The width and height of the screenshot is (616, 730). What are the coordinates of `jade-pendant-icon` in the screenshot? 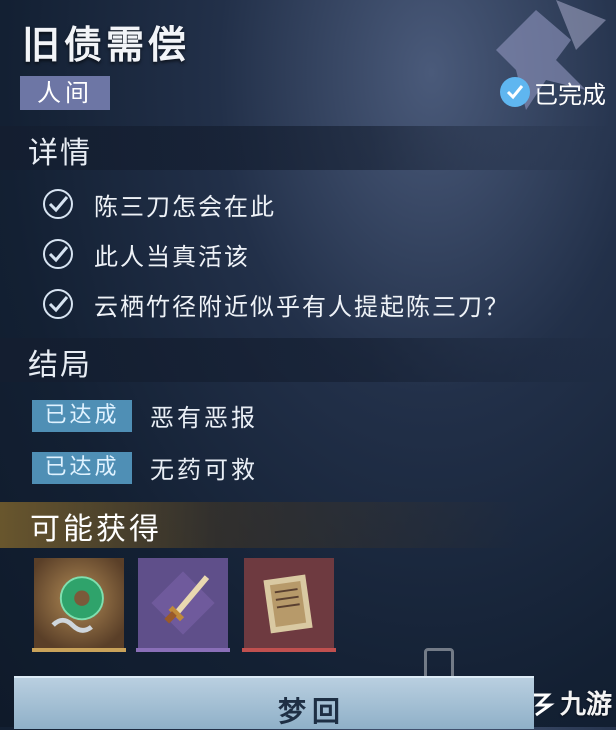 It's located at (79, 603).